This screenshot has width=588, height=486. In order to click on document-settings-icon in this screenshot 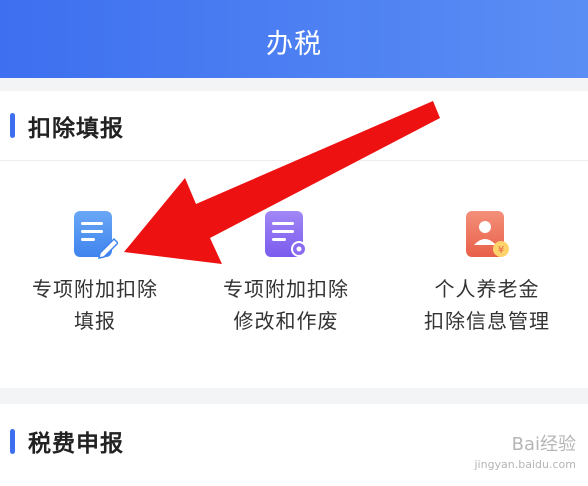, I will do `click(286, 234)`.